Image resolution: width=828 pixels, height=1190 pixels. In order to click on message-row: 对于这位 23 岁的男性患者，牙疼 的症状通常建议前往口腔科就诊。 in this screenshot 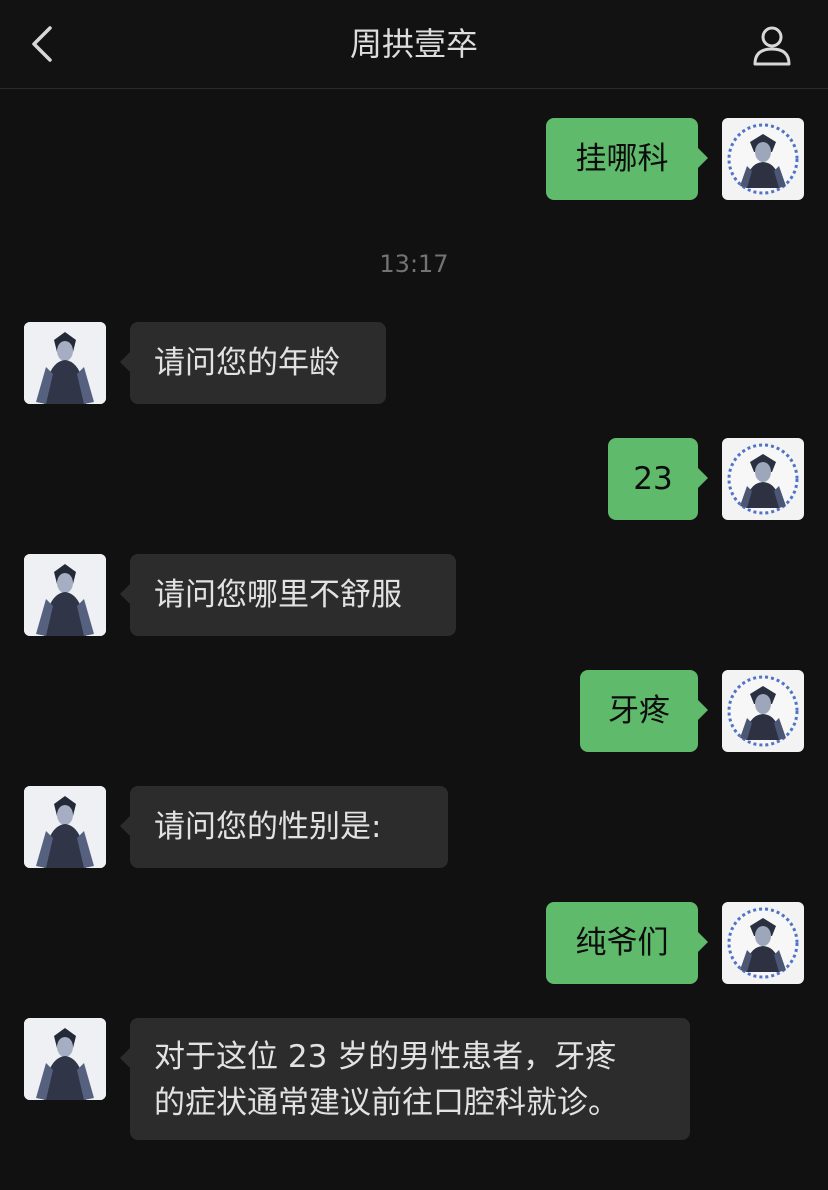, I will do `click(414, 1079)`.